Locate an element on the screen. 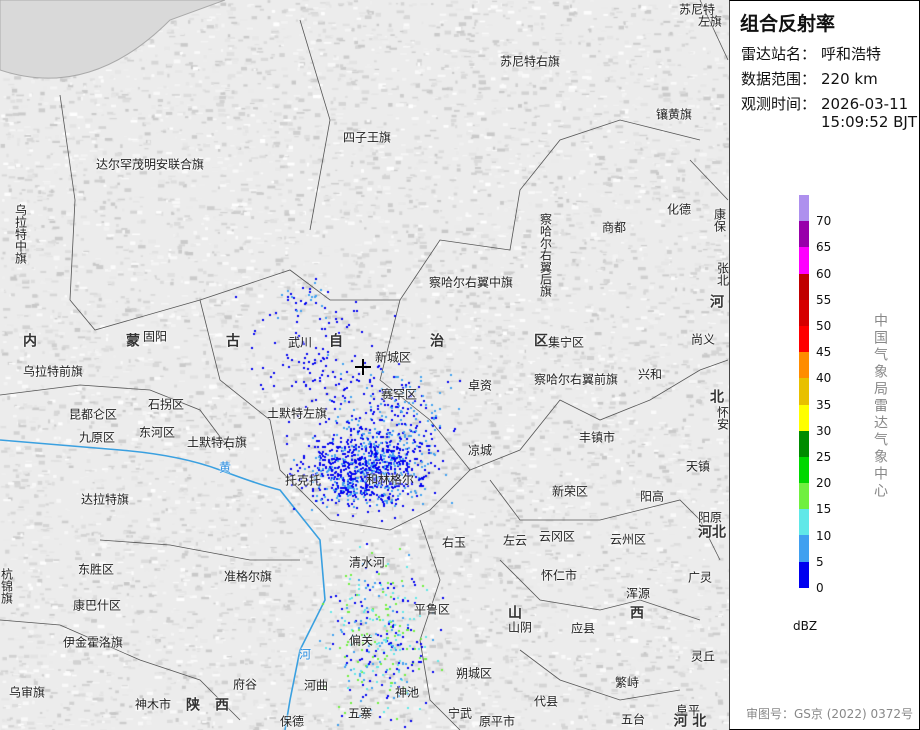 The width and height of the screenshot is (920, 730). place-label: 卓资 is located at coordinates (480, 385).